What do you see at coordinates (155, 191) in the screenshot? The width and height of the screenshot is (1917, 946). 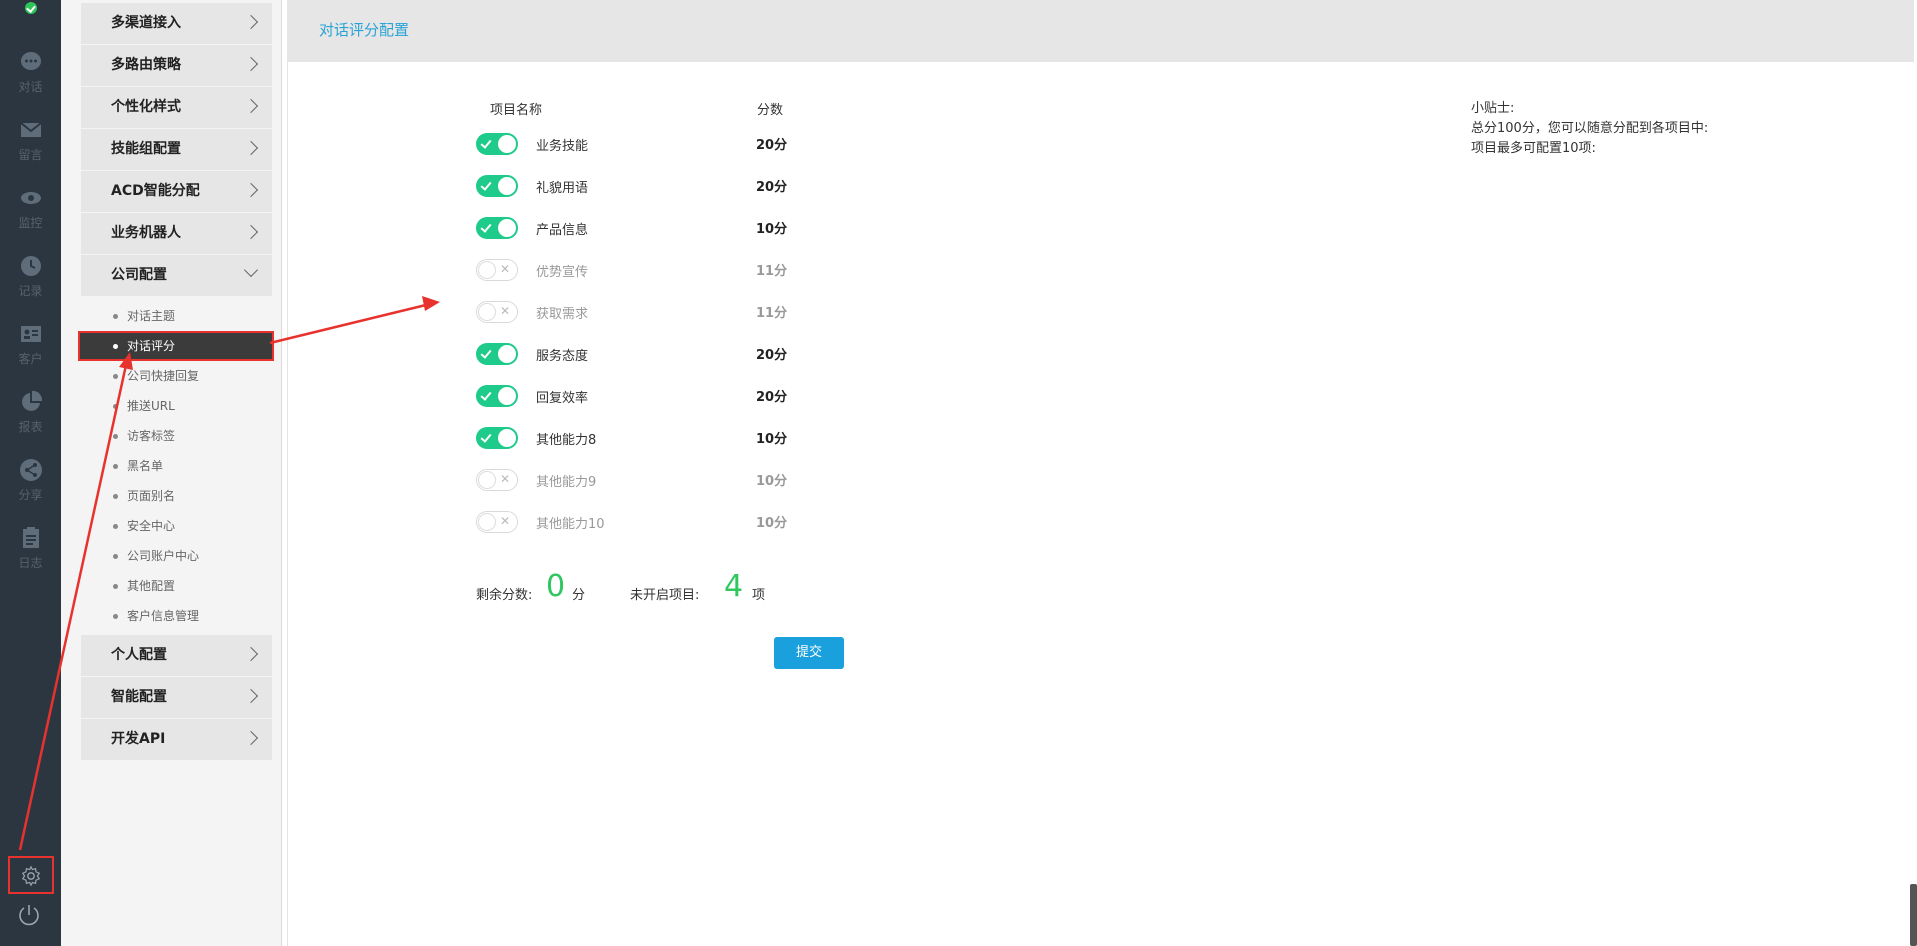 I see `menu-group-label: ACD智能分配` at bounding box center [155, 191].